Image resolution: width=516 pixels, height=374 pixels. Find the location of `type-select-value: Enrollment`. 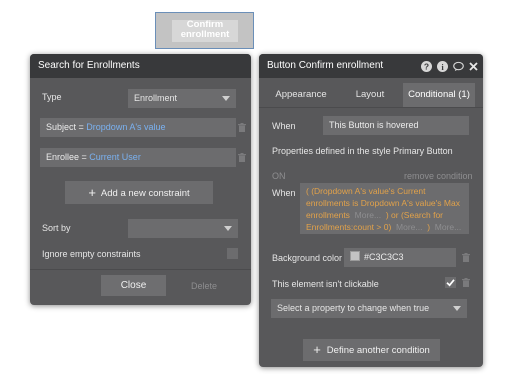

type-select-value: Enrollment is located at coordinates (156, 98).